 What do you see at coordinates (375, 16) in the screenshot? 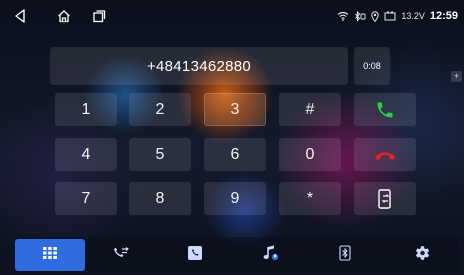
I see `location-icon` at bounding box center [375, 16].